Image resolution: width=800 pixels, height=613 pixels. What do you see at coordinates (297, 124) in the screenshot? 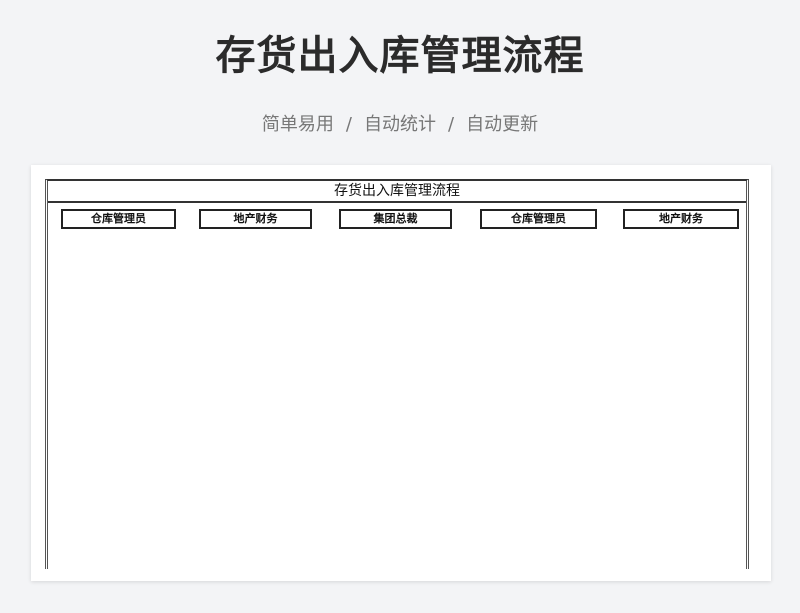
I see `subtitle-item: 简单易用` at bounding box center [297, 124].